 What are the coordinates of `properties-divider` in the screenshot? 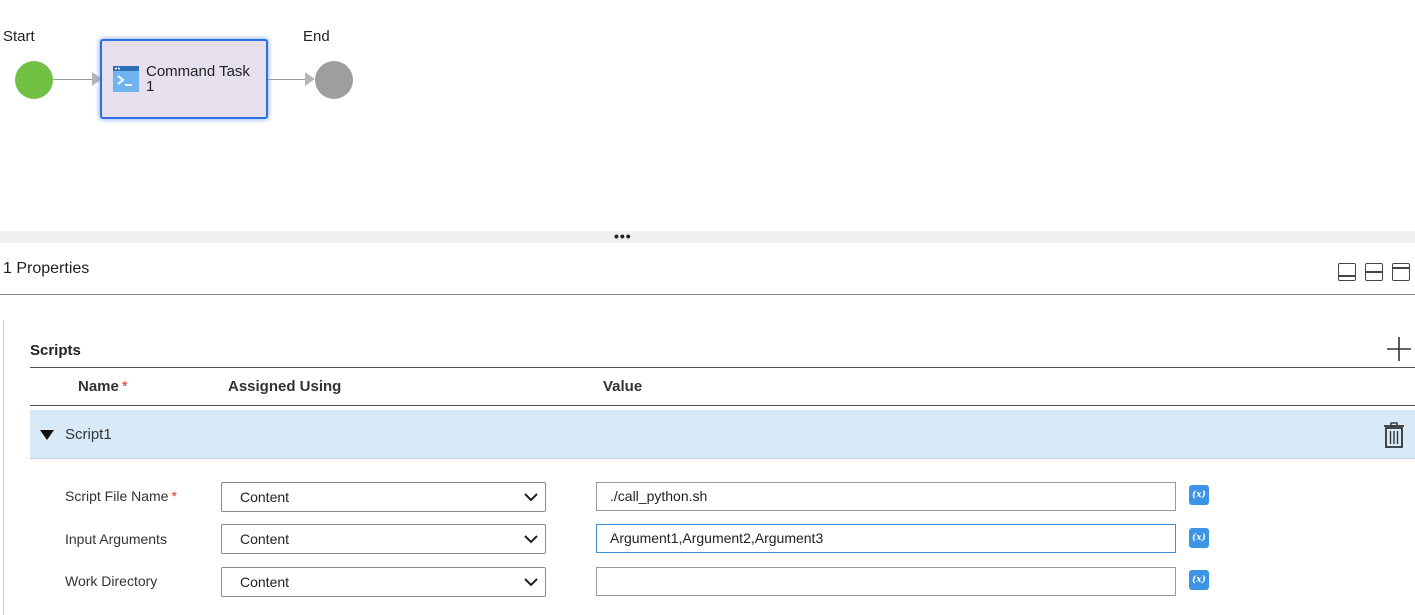 It's located at (707, 294).